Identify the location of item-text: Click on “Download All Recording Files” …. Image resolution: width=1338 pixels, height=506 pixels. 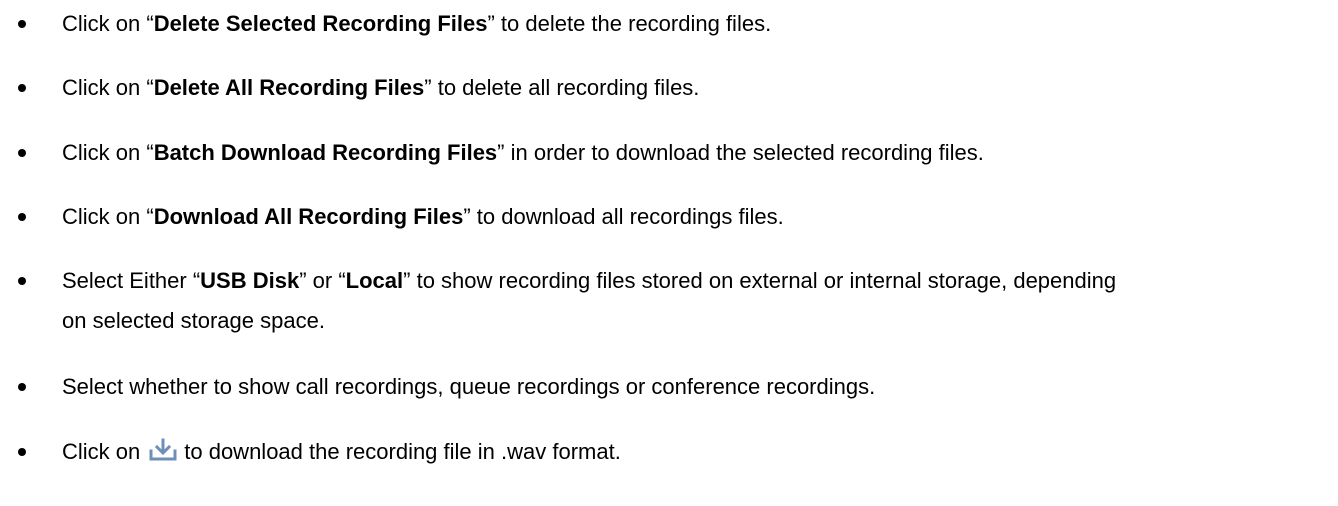
(423, 216).